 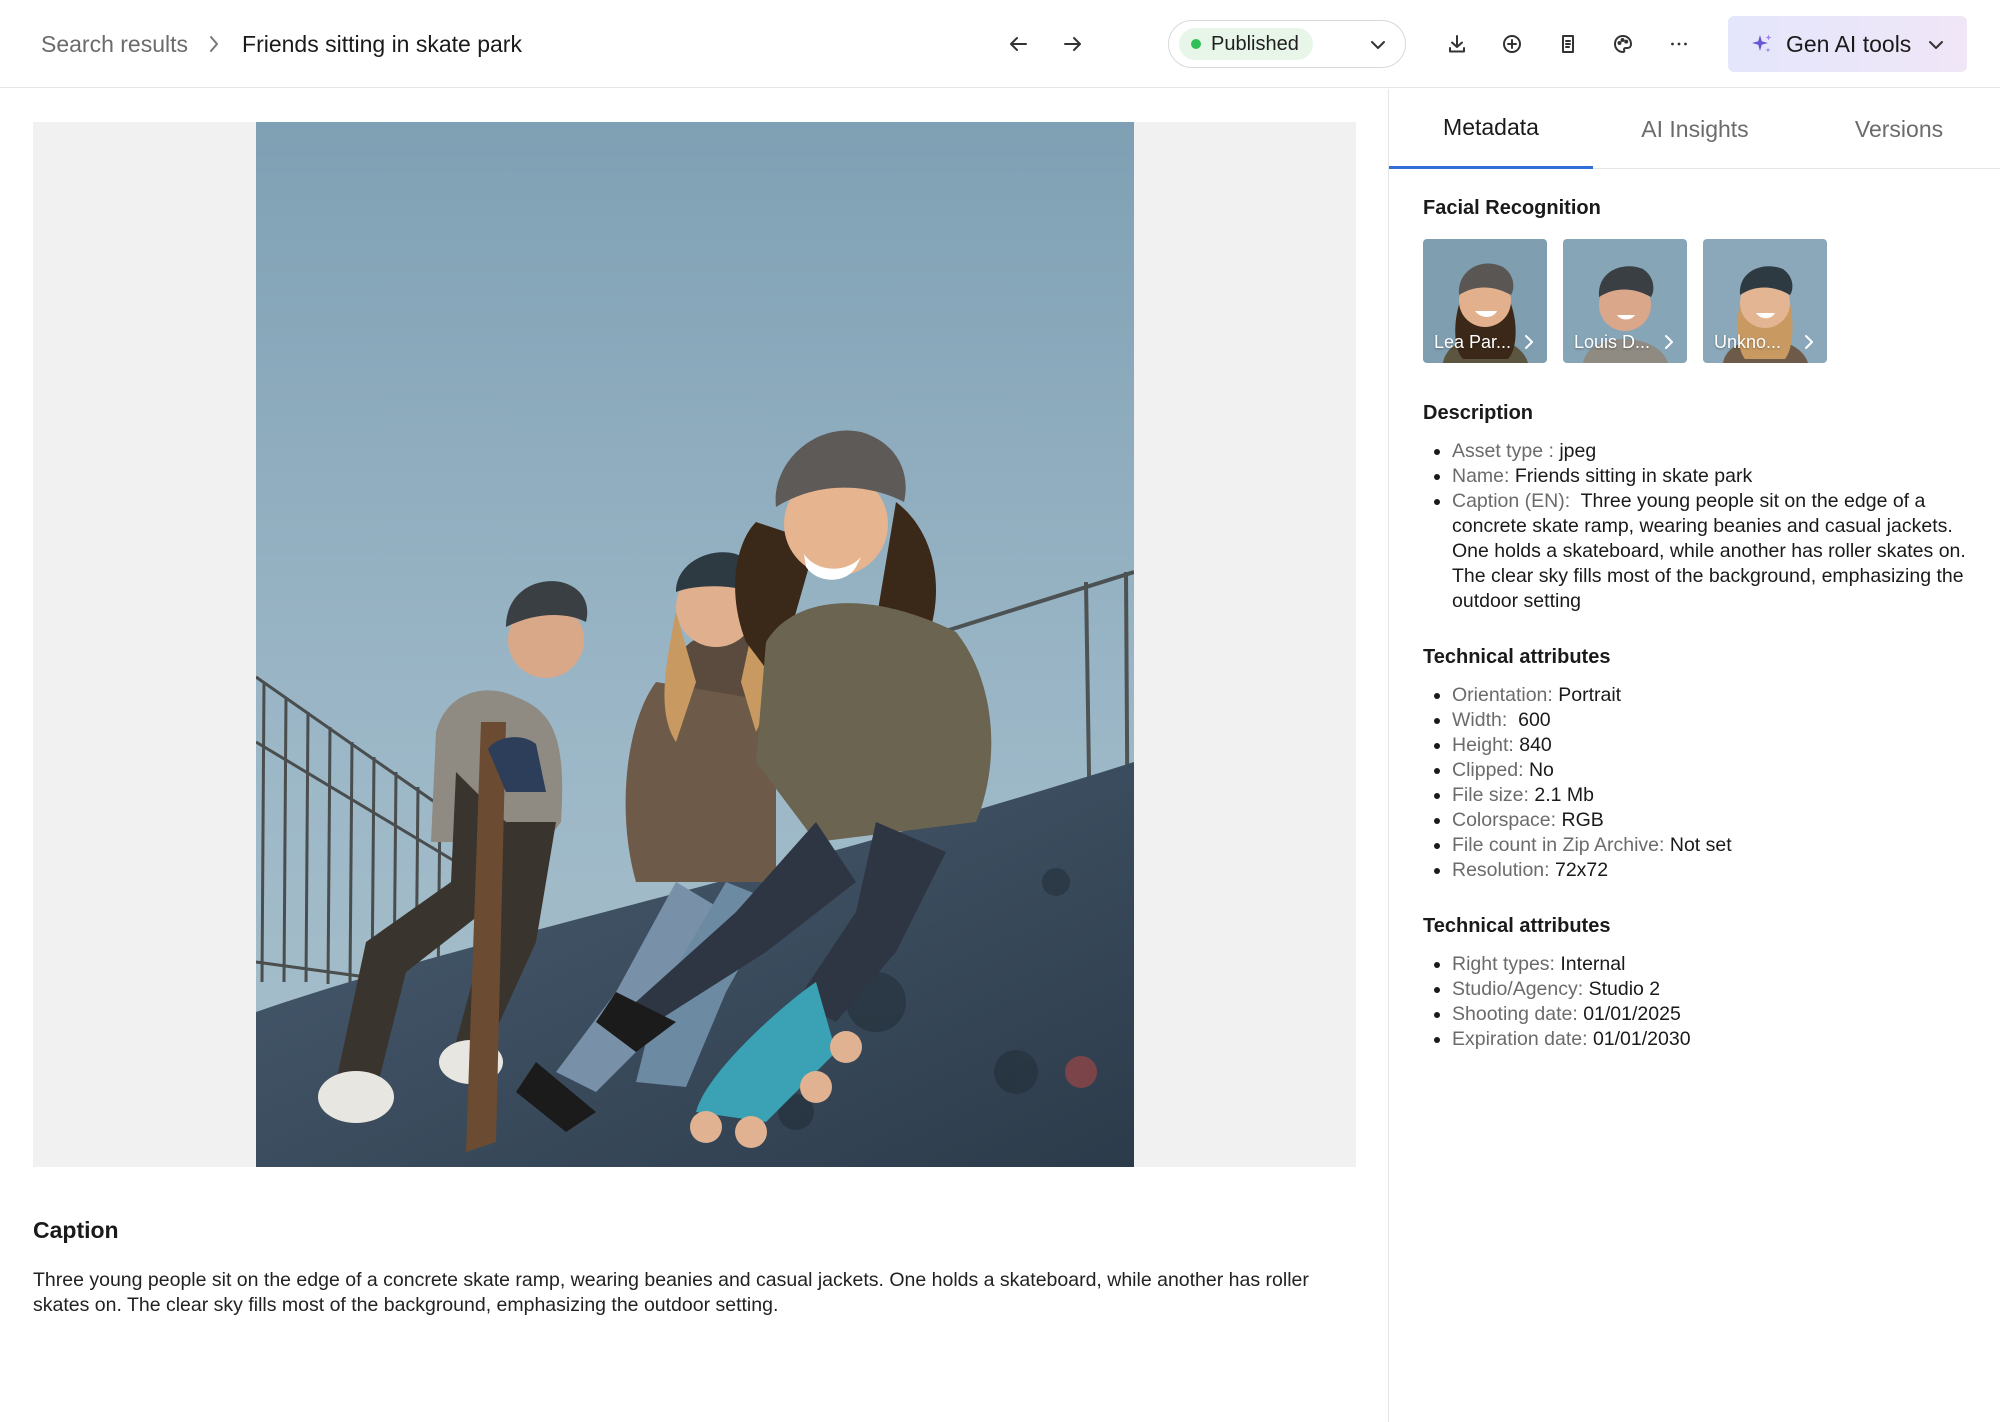 What do you see at coordinates (1712, 720) in the screenshot?
I see `list-item: Width: 600` at bounding box center [1712, 720].